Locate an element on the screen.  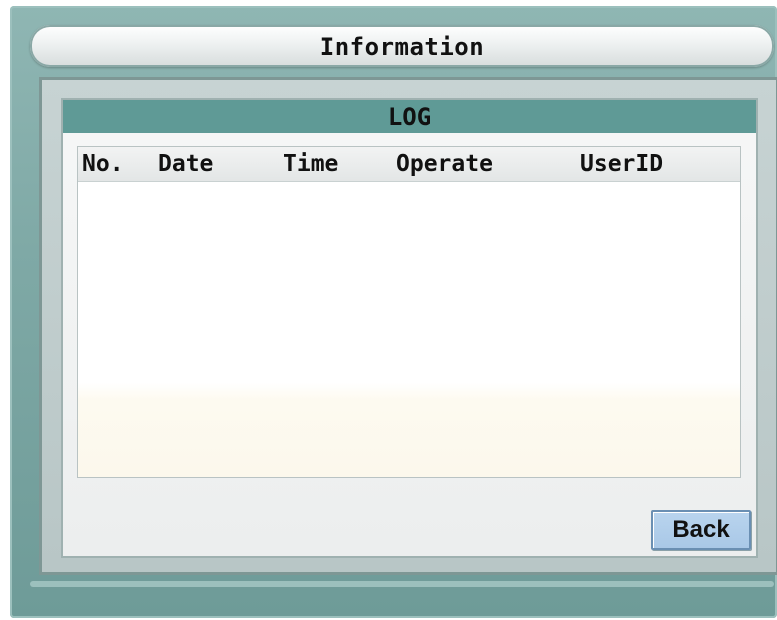
log-header-bar: LOG is located at coordinates (409, 116).